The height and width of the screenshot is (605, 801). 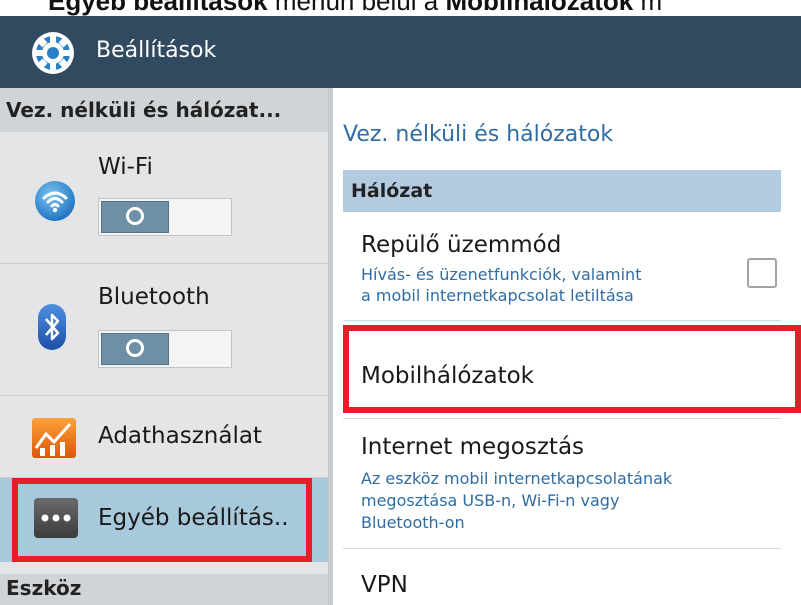 What do you see at coordinates (125, 167) in the screenshot?
I see `wifi-label: Wi-Fi` at bounding box center [125, 167].